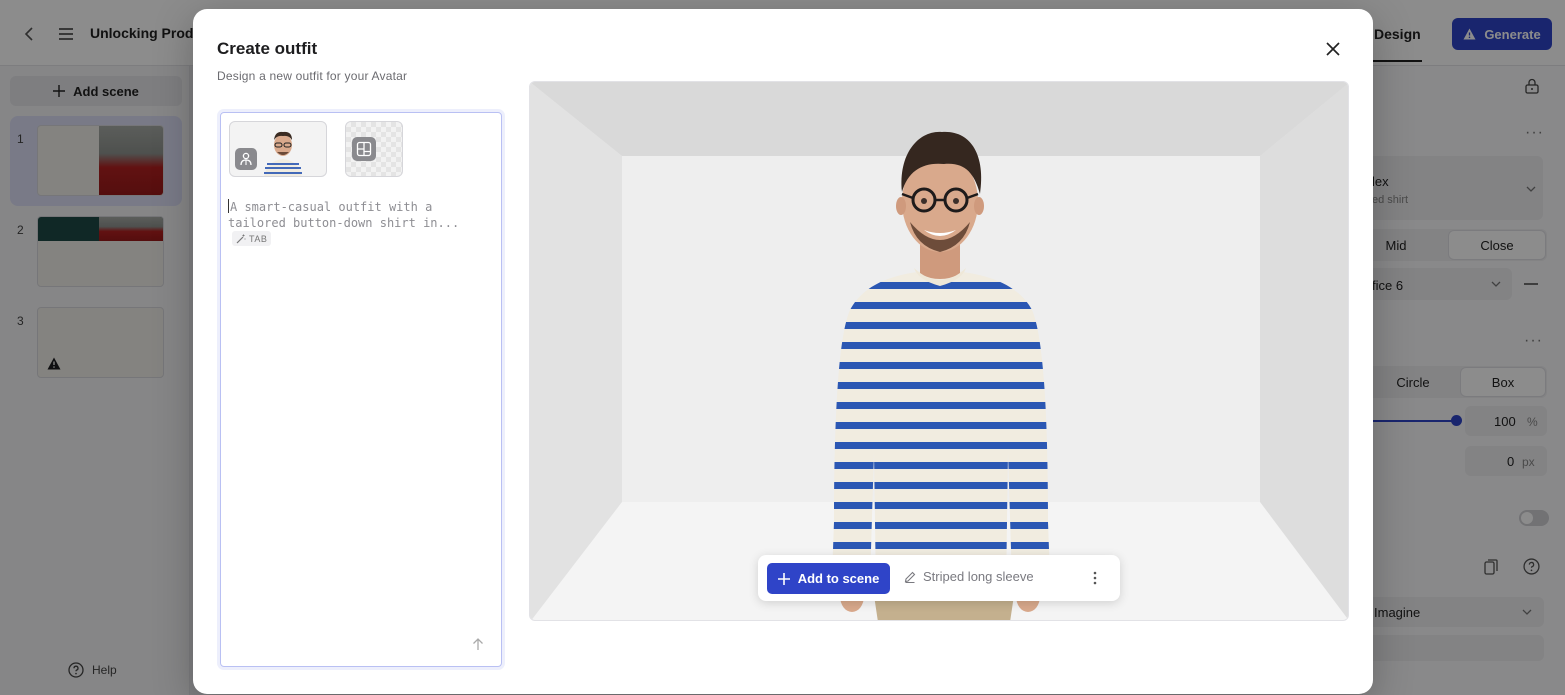  I want to click on dialog-subtitle: Design a new outfit for your Avatar, so click(312, 76).